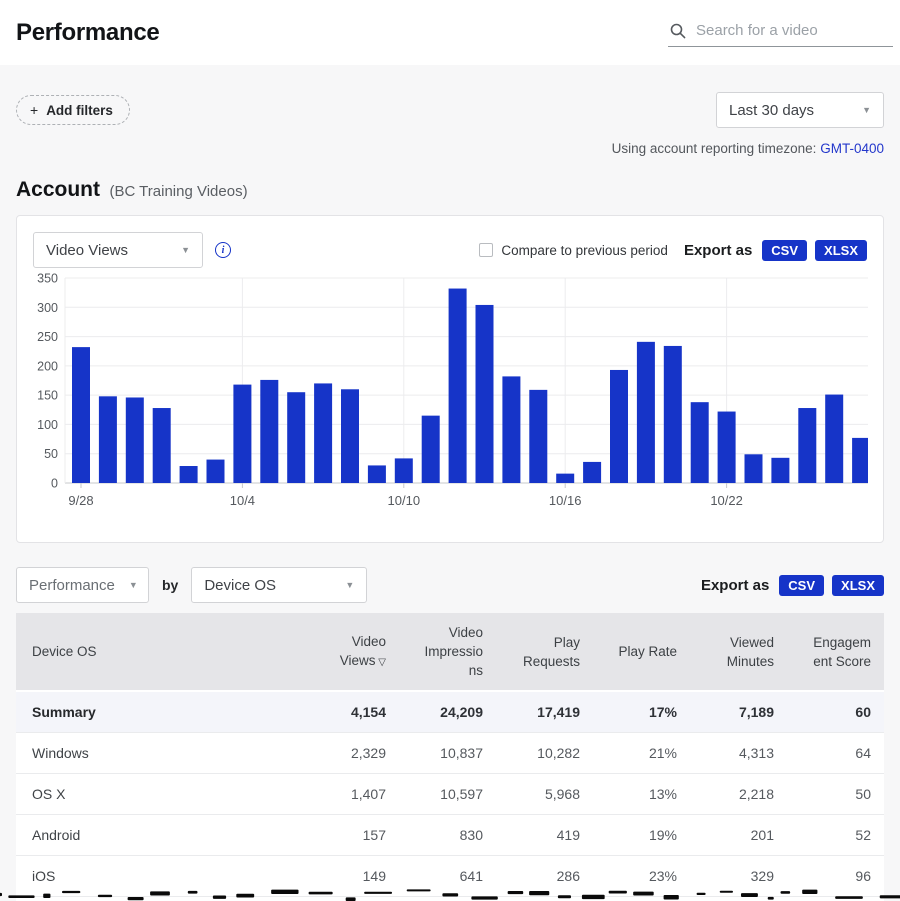  I want to click on date-range-value: Last 30 days, so click(772, 110).